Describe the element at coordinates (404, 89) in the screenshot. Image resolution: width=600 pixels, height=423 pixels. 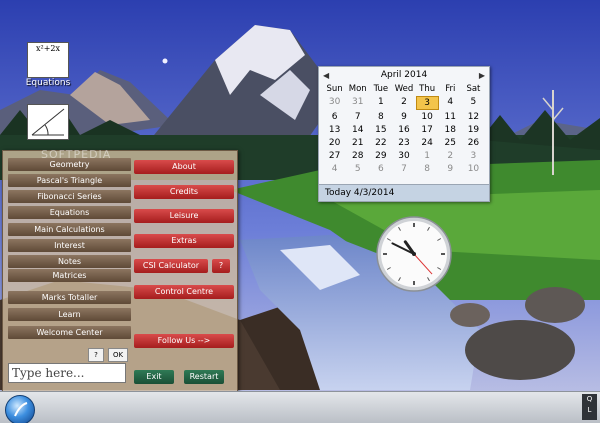
I see `weekday-label: Wed` at that location.